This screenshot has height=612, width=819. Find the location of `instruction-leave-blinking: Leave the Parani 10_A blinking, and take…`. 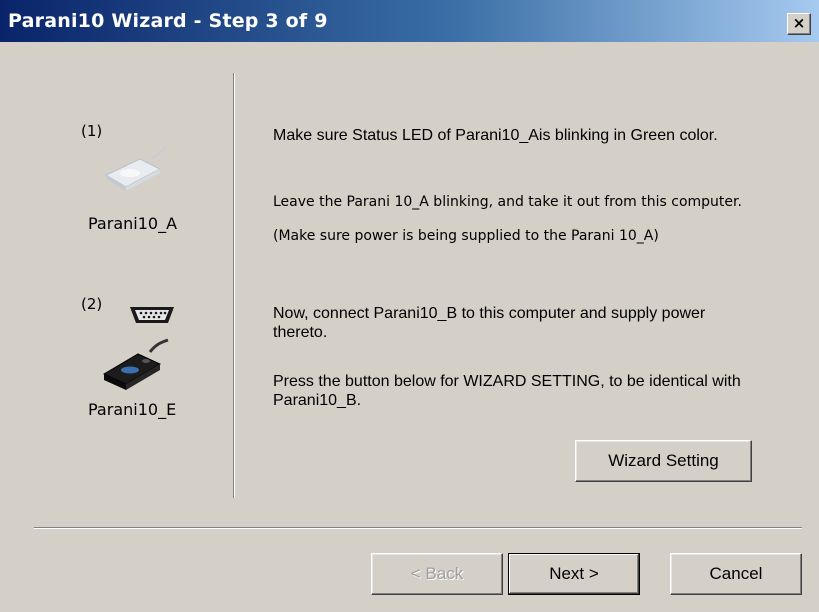

instruction-leave-blinking: Leave the Parani 10_A blinking, and take… is located at coordinates (507, 202).